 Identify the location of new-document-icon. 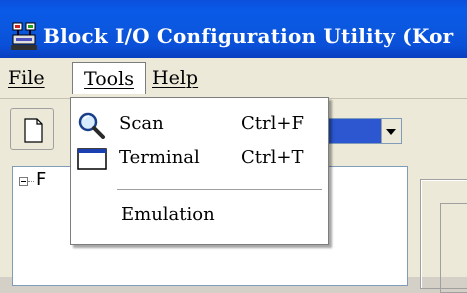
(33, 130).